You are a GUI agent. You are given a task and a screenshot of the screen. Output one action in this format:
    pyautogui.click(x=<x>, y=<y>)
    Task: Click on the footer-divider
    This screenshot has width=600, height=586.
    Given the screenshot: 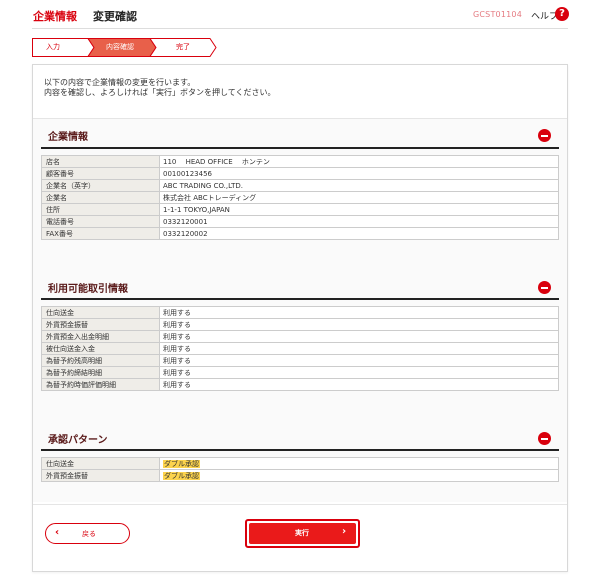 What is the action you would take?
    pyautogui.click(x=300, y=504)
    